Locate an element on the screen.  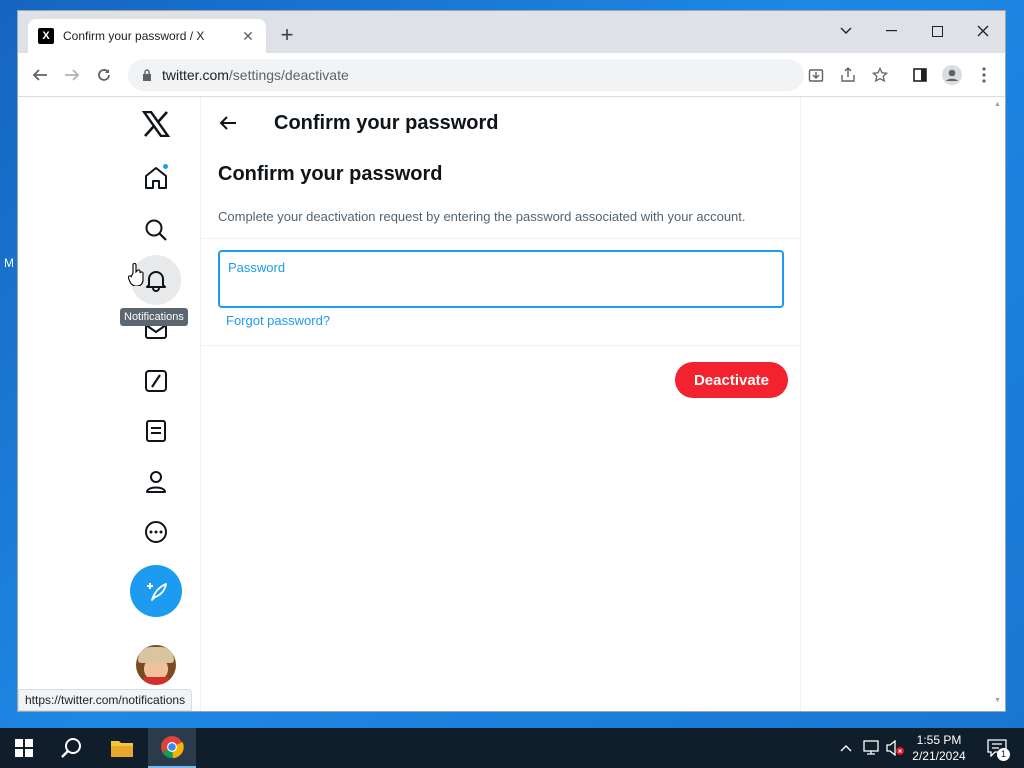
browser-tab-active: X Confirm your password / X ✕ is located at coordinates (147, 36).